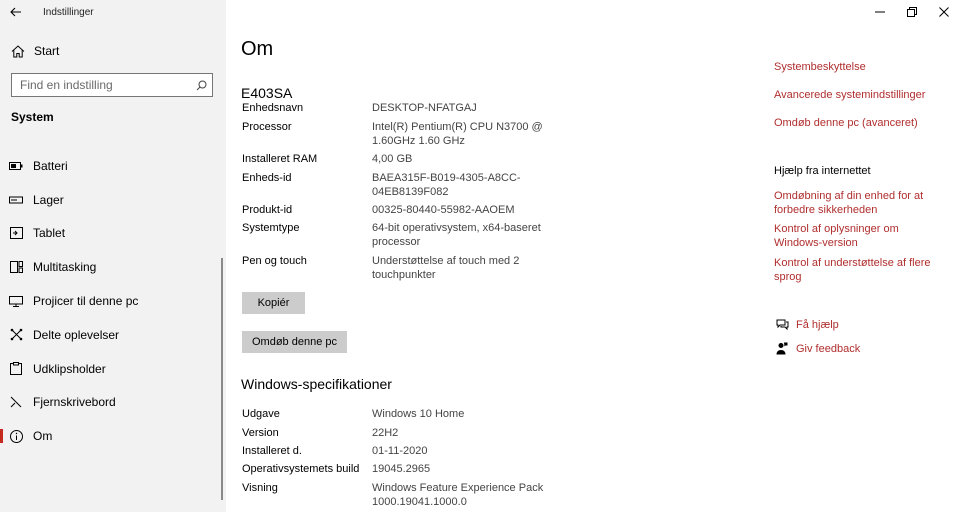  Describe the element at coordinates (69, 368) in the screenshot. I see `sidebar-item-label: Udklipsholder` at that location.